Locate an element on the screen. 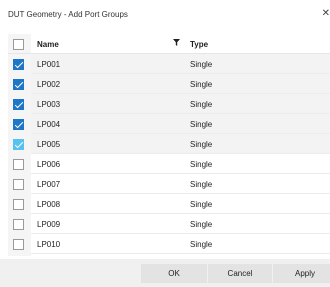 This screenshot has height=287, width=330. table-row: LP004 Single is located at coordinates (180, 124).